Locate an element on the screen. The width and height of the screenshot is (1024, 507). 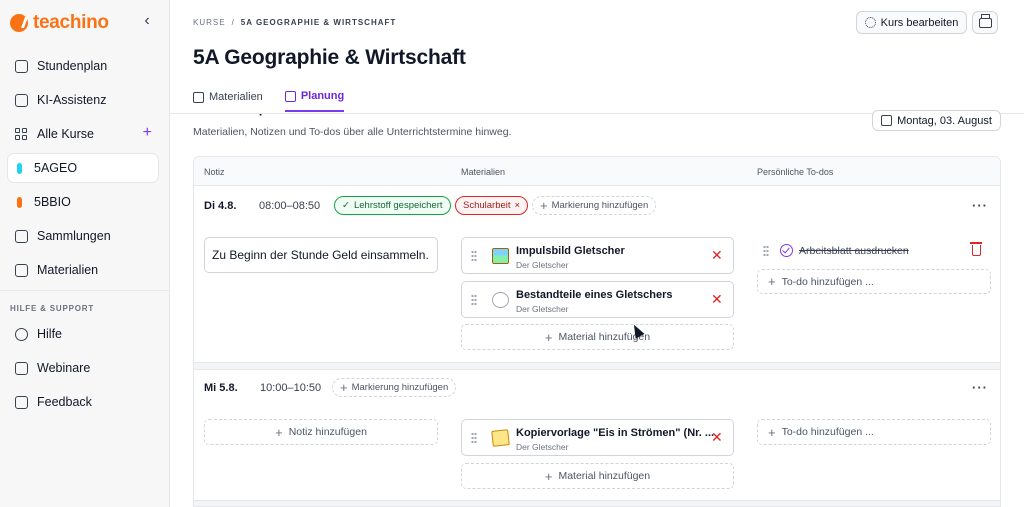
robot-icon is located at coordinates (21, 100).